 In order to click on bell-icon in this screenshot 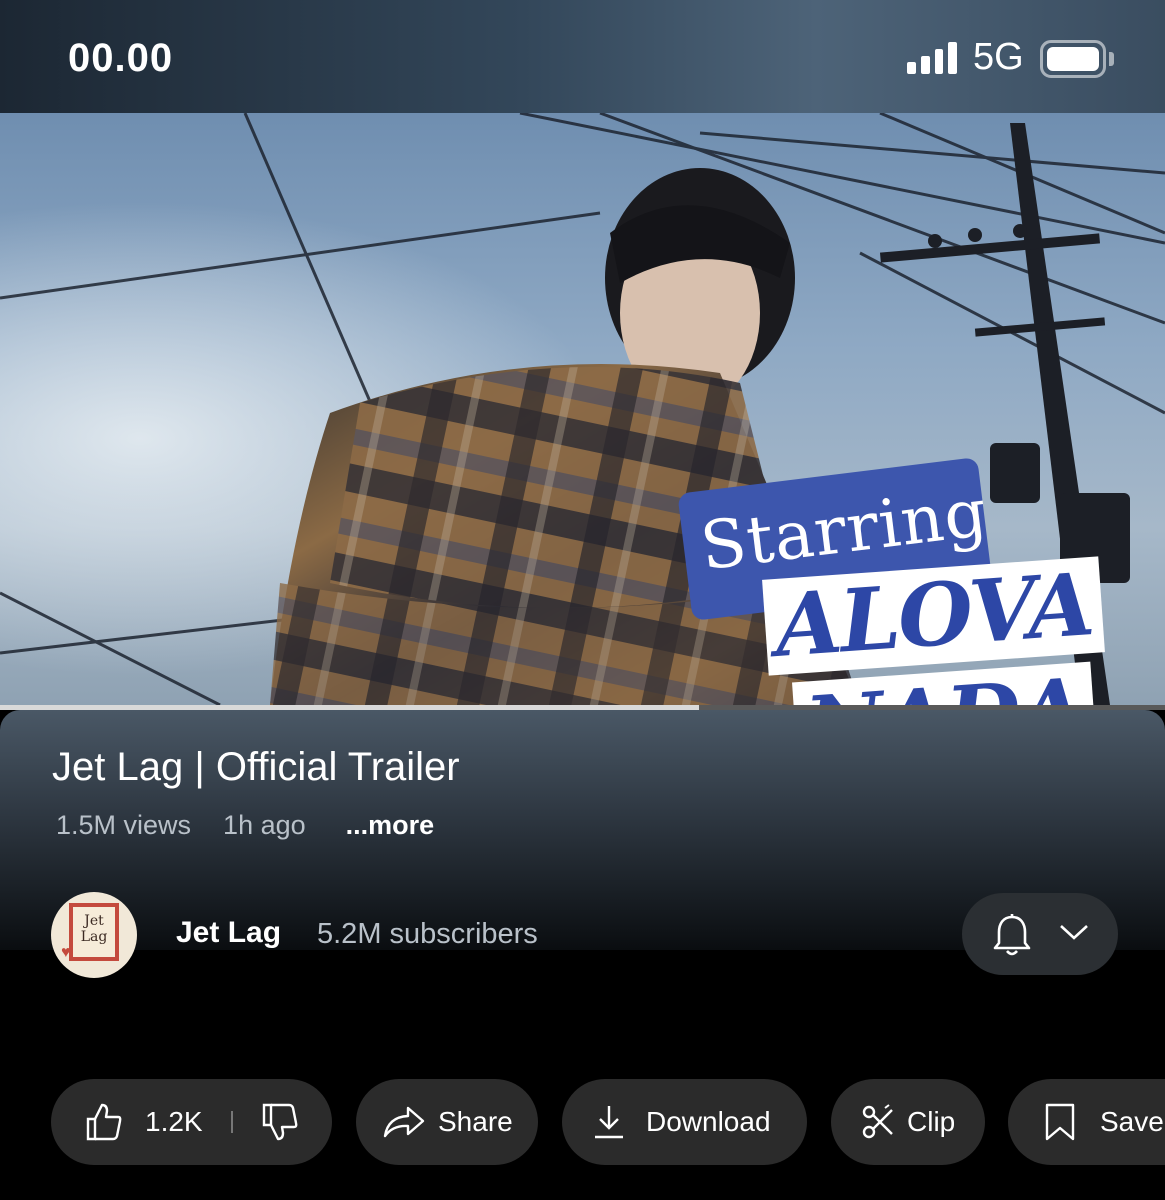, I will do `click(1012, 935)`.